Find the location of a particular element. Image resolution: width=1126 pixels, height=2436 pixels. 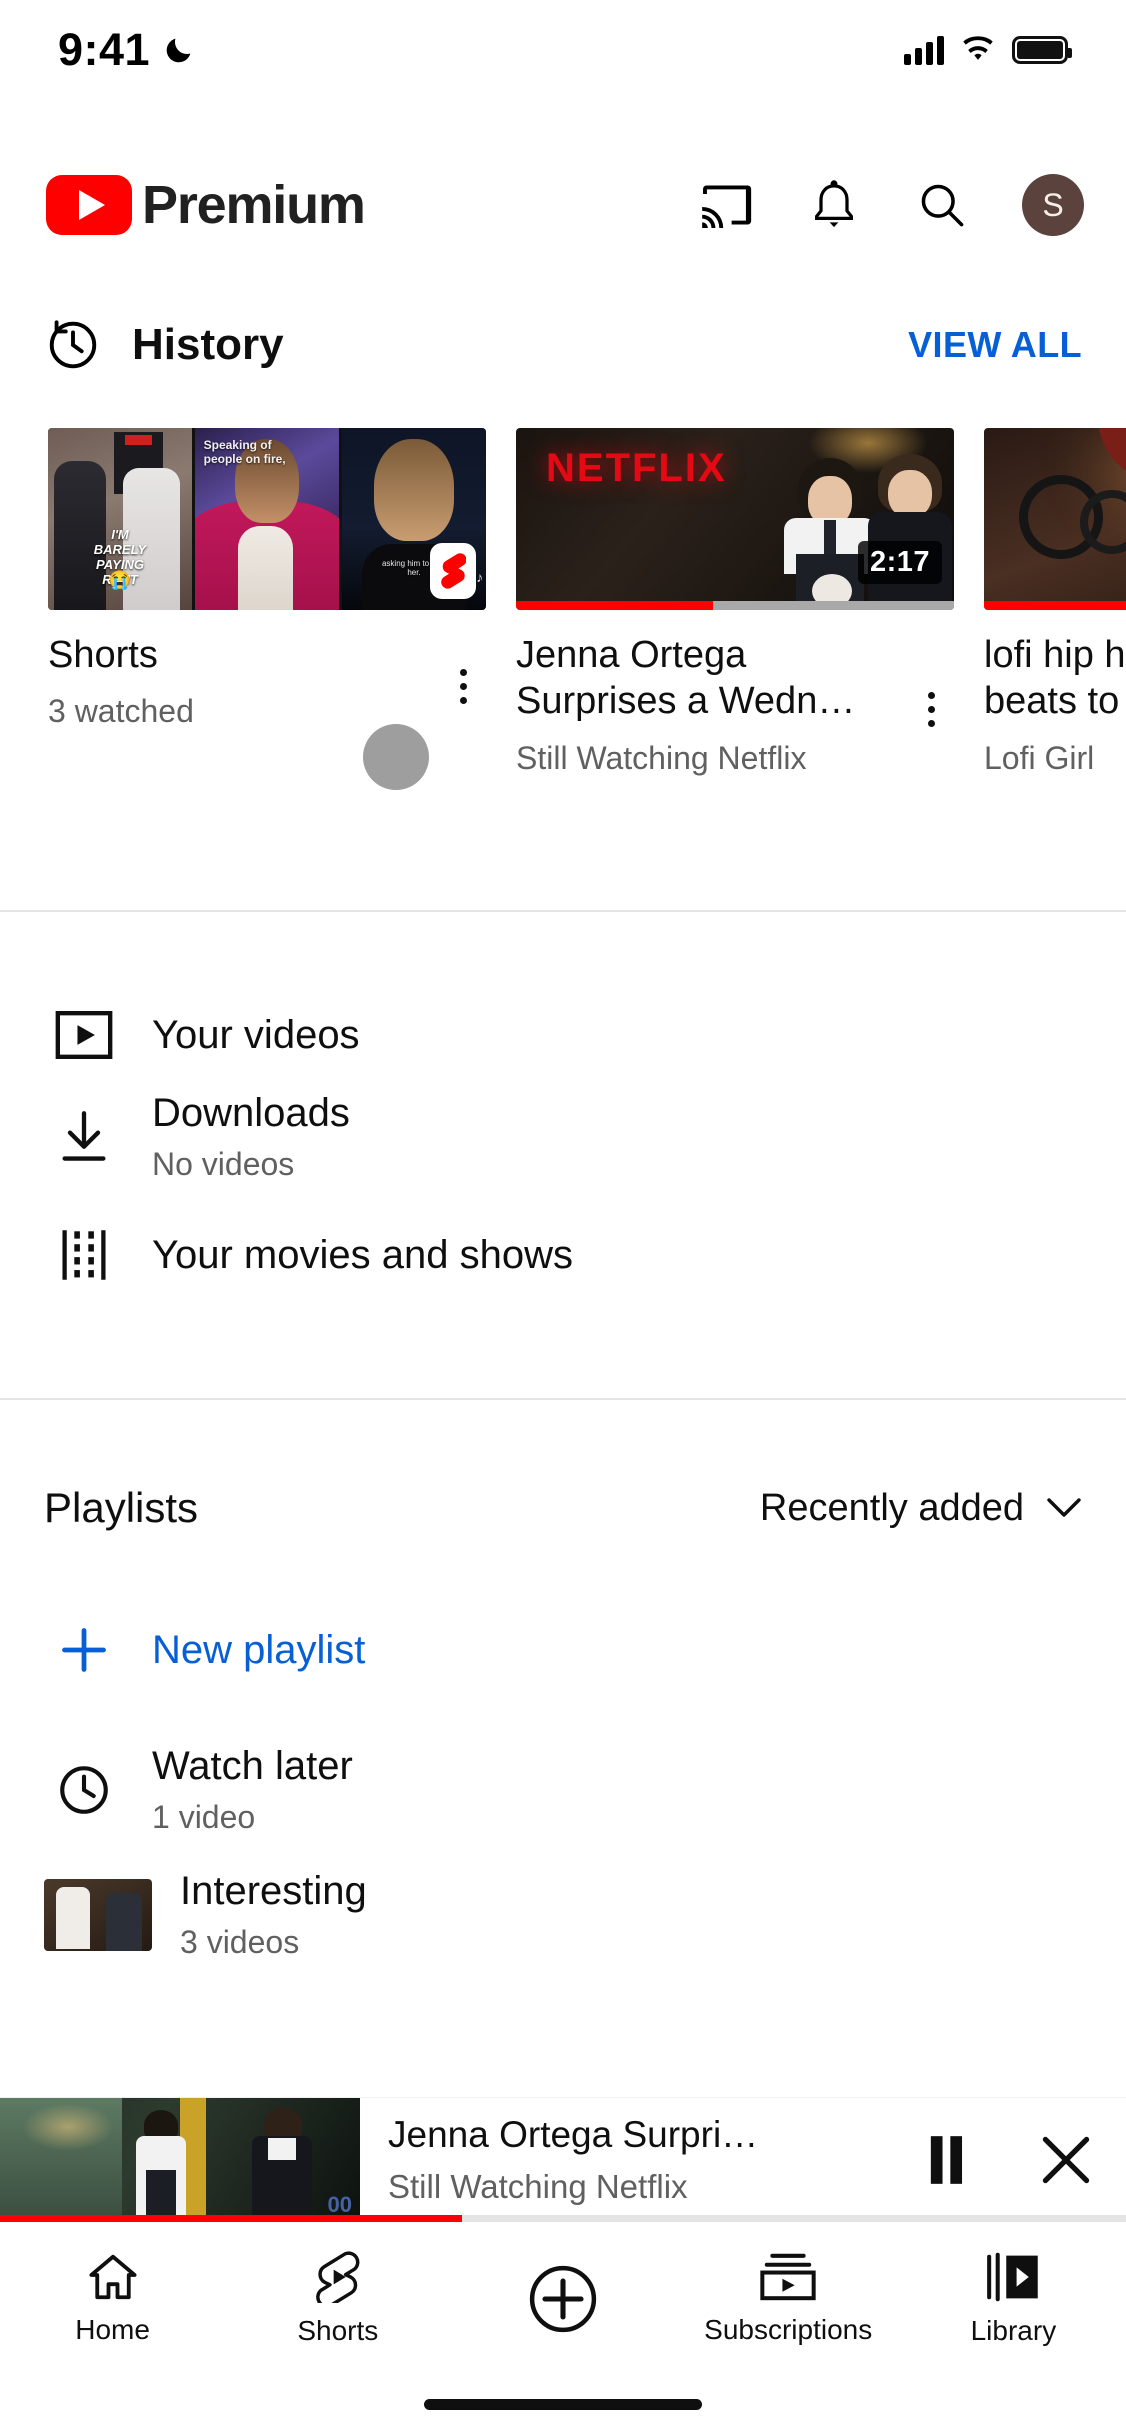

library-item-your-videos: Your videos is located at coordinates (563, 1035).